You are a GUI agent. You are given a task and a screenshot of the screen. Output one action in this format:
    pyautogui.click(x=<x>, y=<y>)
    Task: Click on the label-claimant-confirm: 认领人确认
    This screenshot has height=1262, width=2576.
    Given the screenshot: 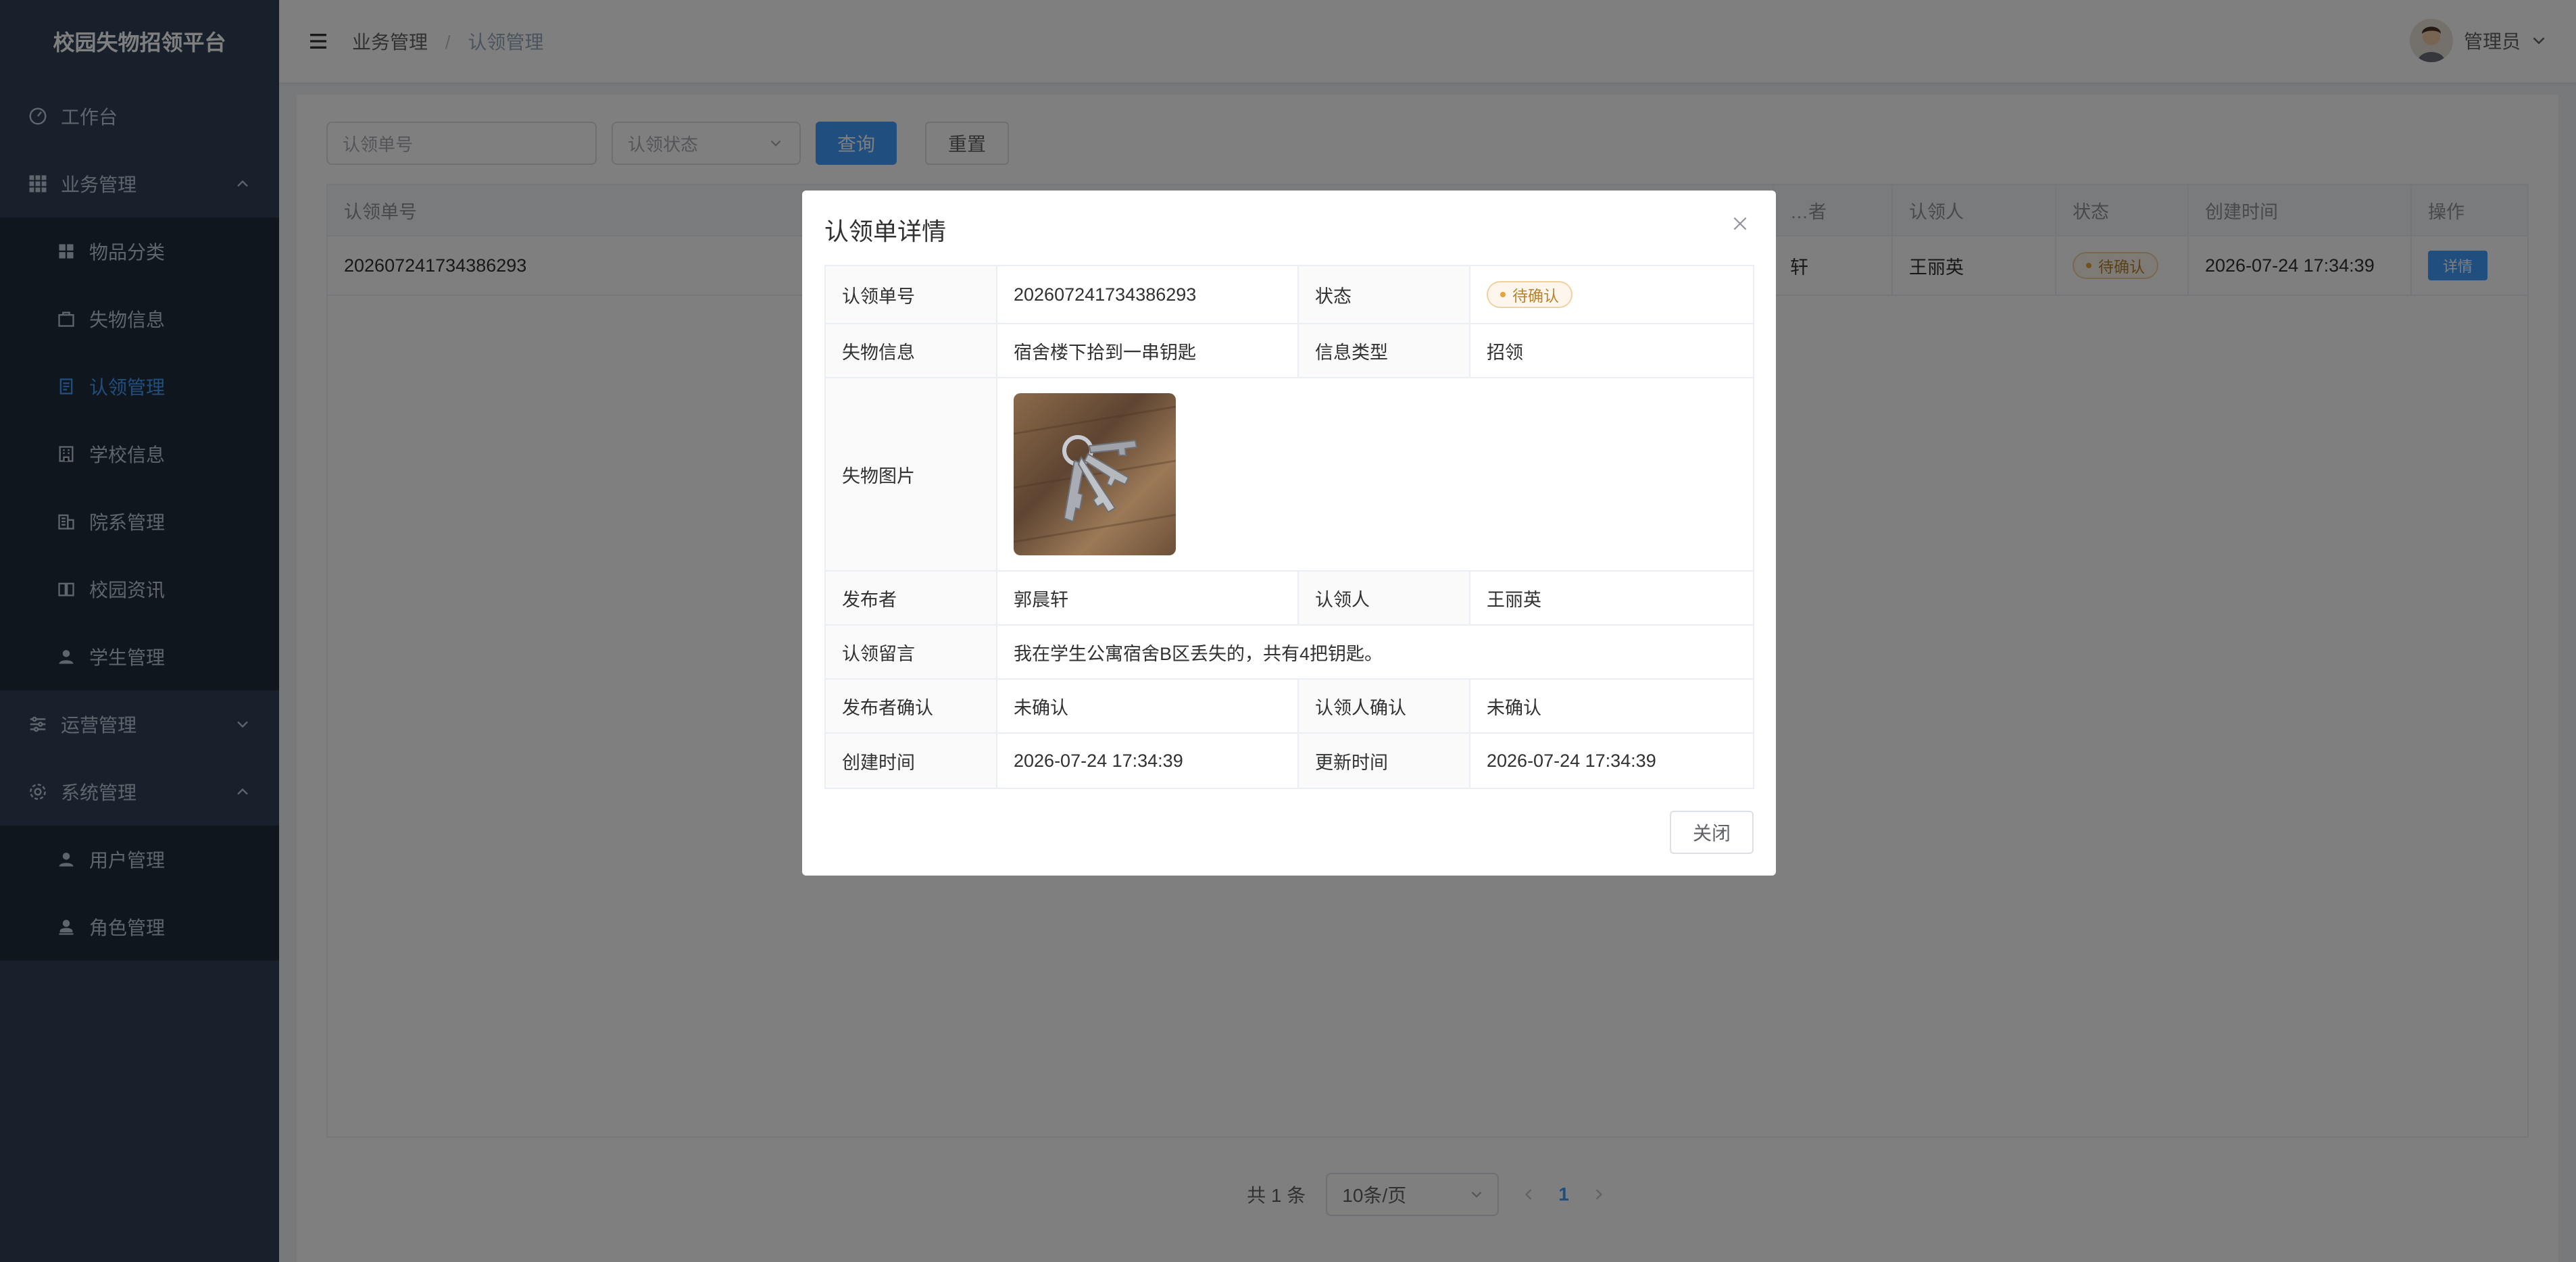 What is the action you would take?
    pyautogui.click(x=1385, y=706)
    